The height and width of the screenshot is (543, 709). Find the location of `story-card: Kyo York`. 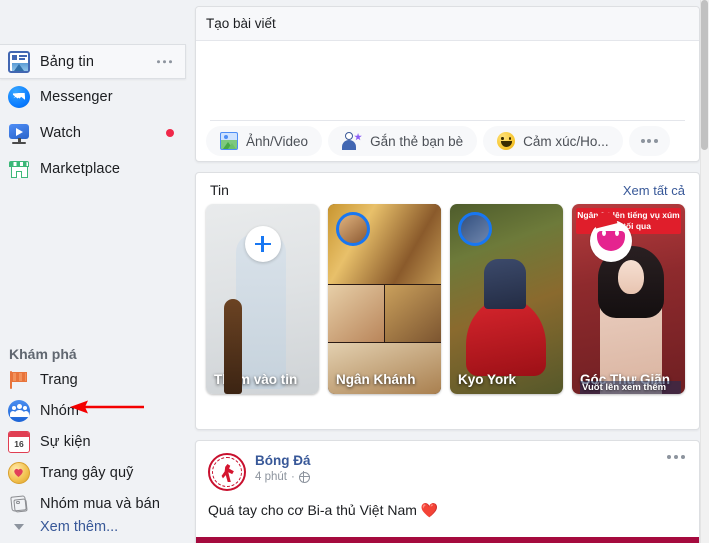

story-card: Kyo York is located at coordinates (506, 299).